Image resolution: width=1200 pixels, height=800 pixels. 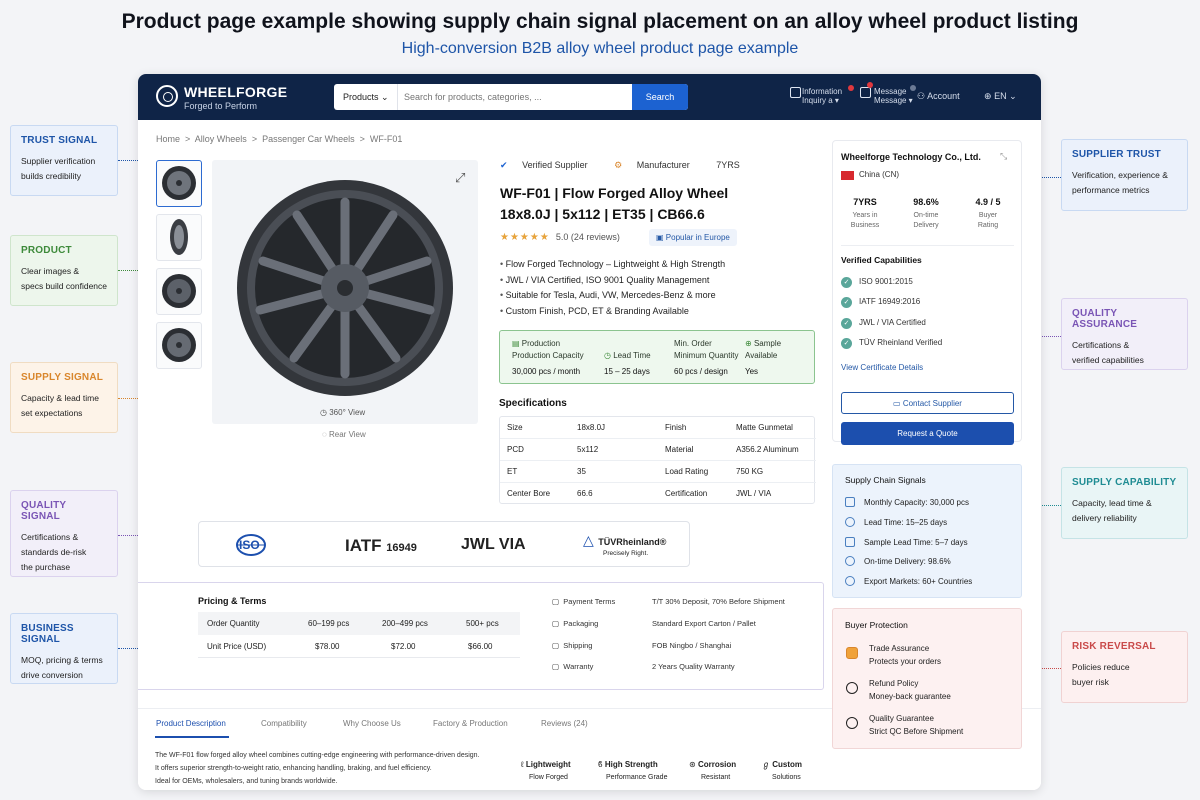 I want to click on main-product-image: ⤢, so click(x=345, y=292).